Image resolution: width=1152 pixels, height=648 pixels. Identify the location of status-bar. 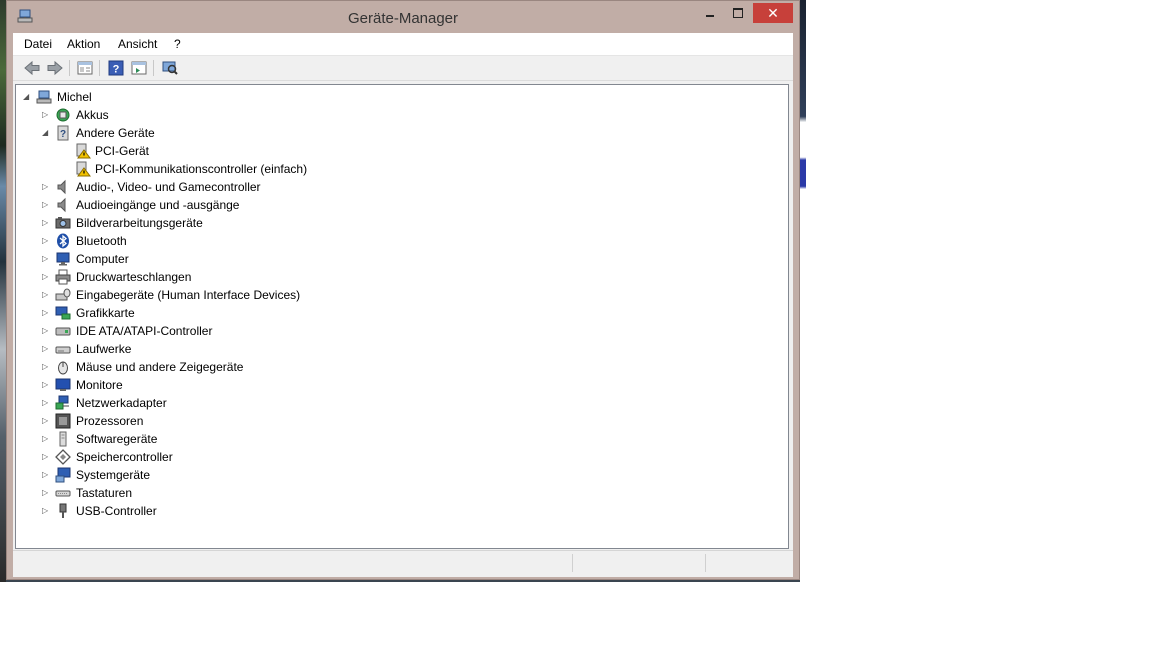
(403, 563).